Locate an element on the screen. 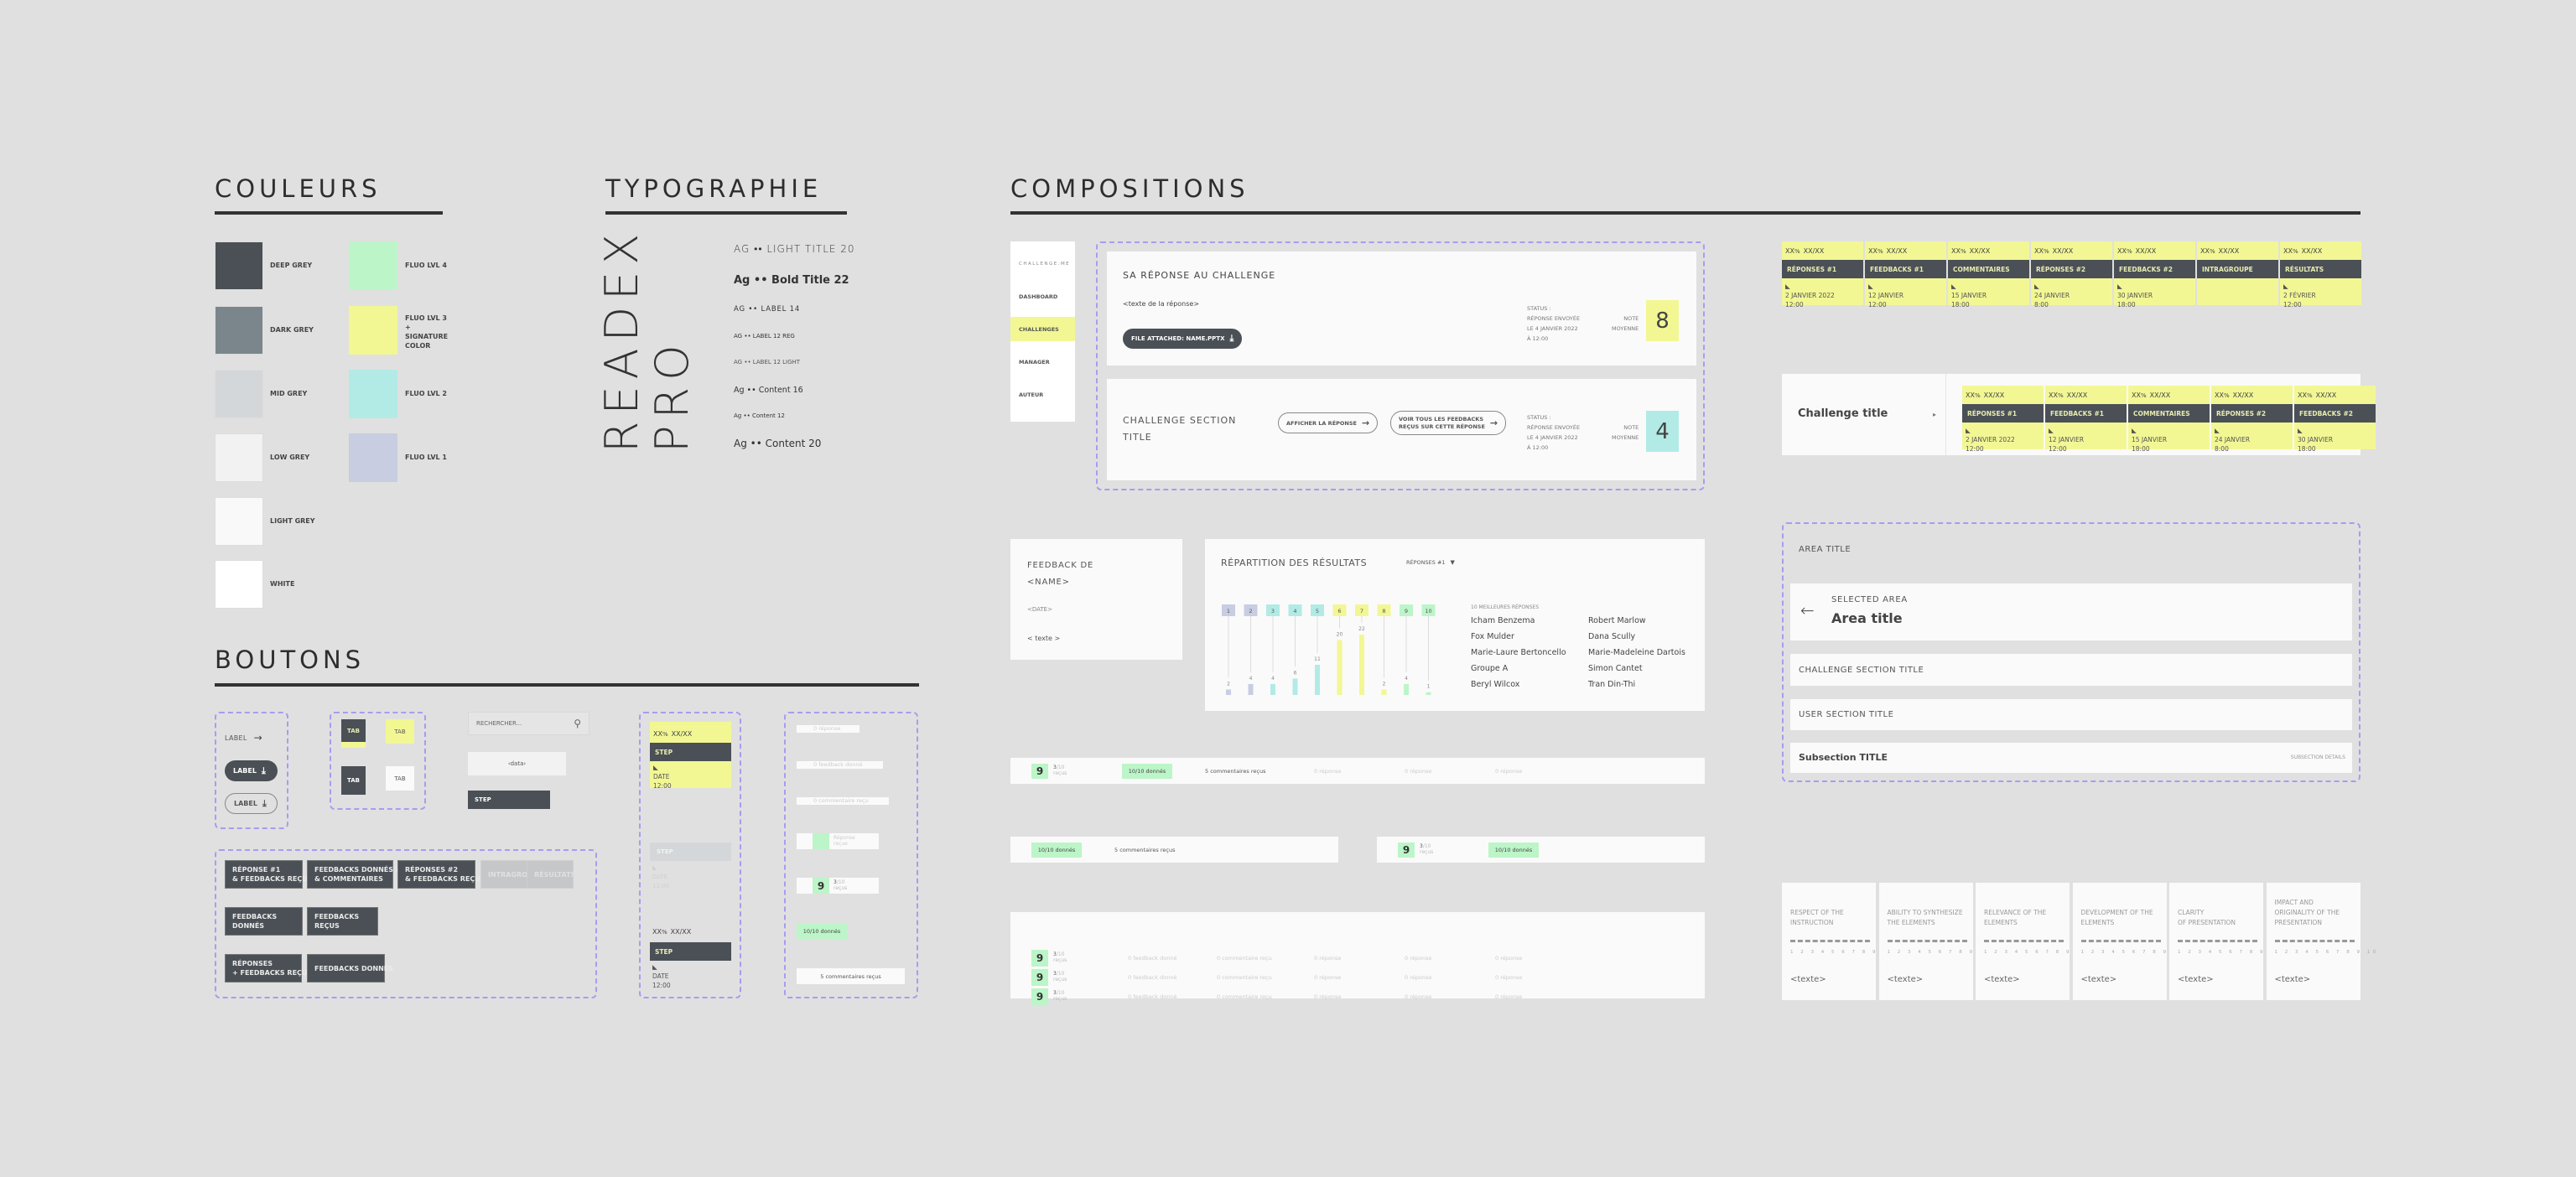 This screenshot has height=1177, width=2576. bar-category-label: 5 is located at coordinates (1317, 611).